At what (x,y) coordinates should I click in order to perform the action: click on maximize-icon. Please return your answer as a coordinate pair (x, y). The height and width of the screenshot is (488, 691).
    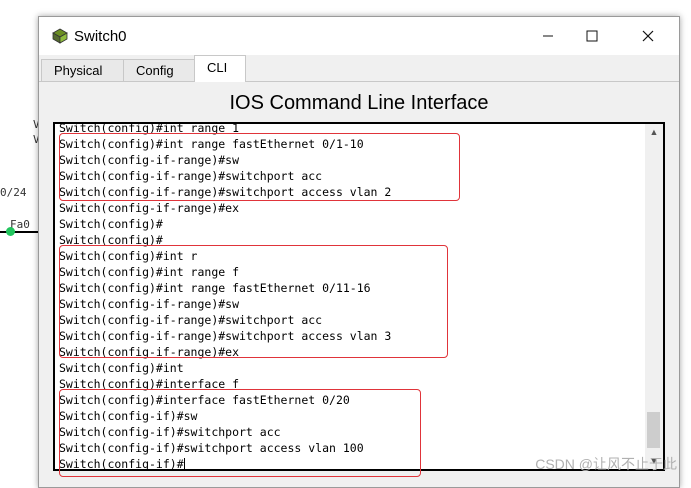
    Looking at the image, I should click on (592, 36).